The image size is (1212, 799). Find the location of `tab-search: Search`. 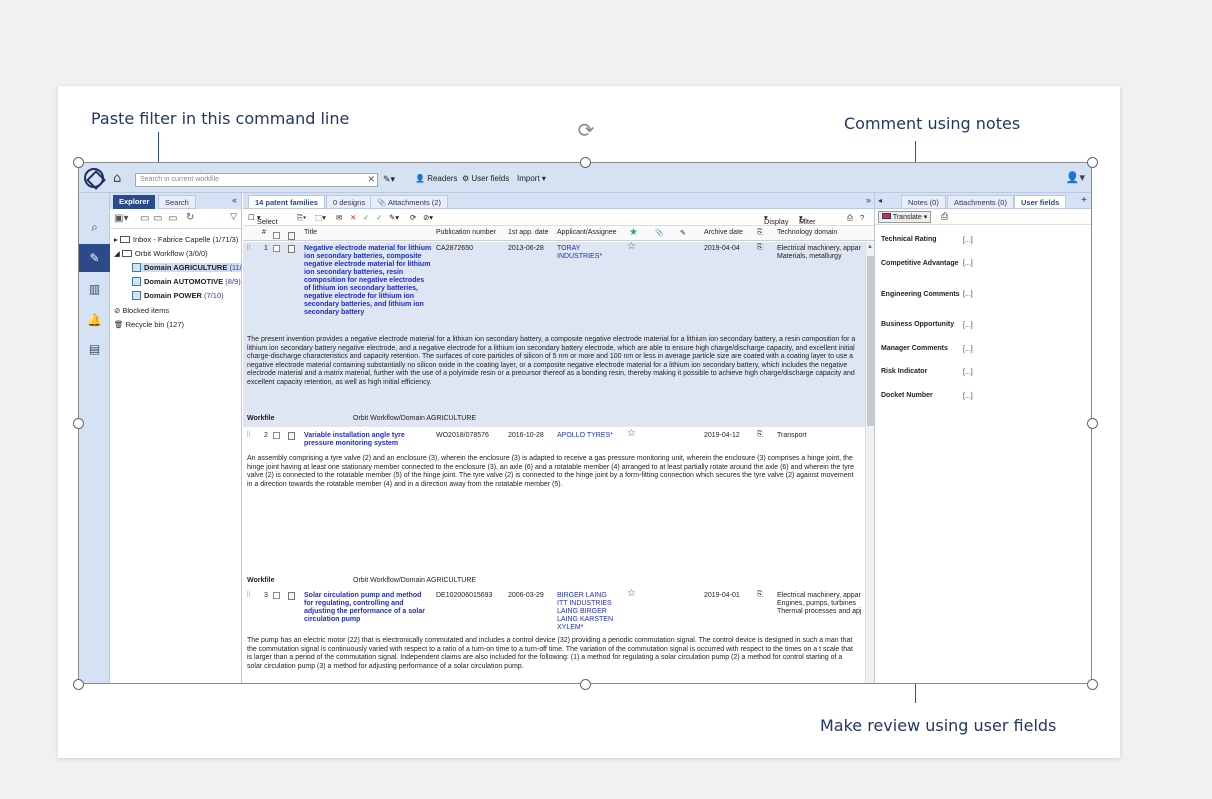

tab-search: Search is located at coordinates (177, 202).